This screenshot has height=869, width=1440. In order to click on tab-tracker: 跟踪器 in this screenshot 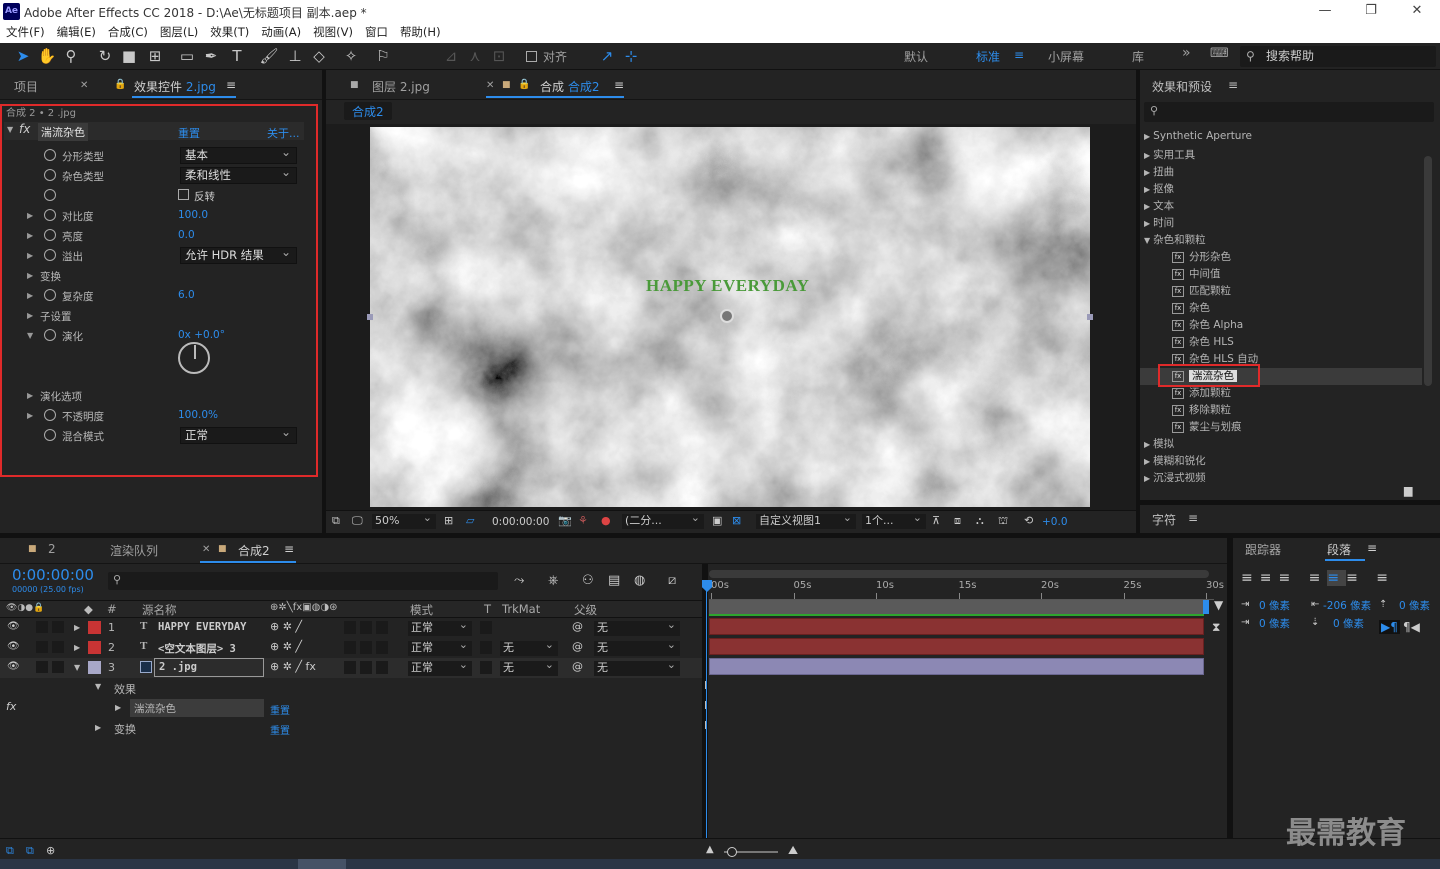, I will do `click(1263, 549)`.